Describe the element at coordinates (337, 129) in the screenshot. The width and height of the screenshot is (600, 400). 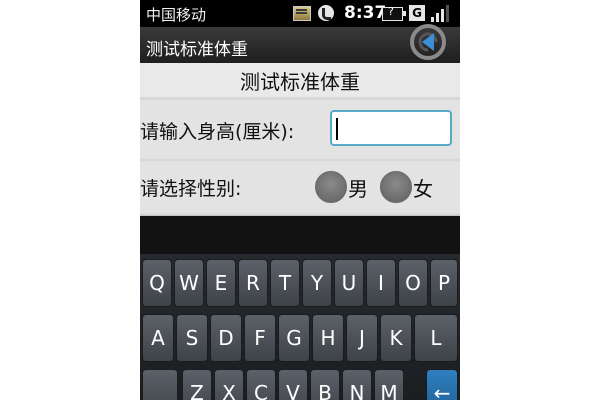
I see `text-cursor` at that location.